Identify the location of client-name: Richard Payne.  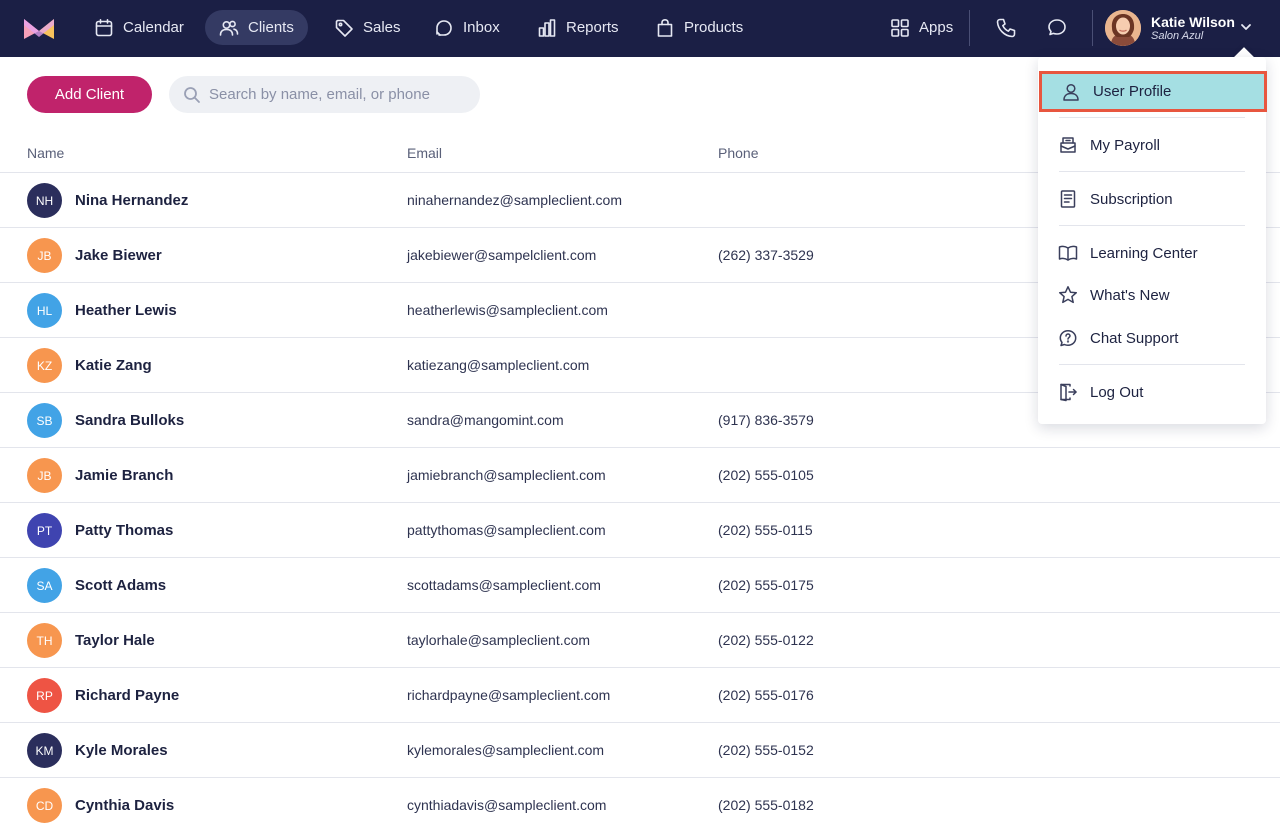
(127, 695).